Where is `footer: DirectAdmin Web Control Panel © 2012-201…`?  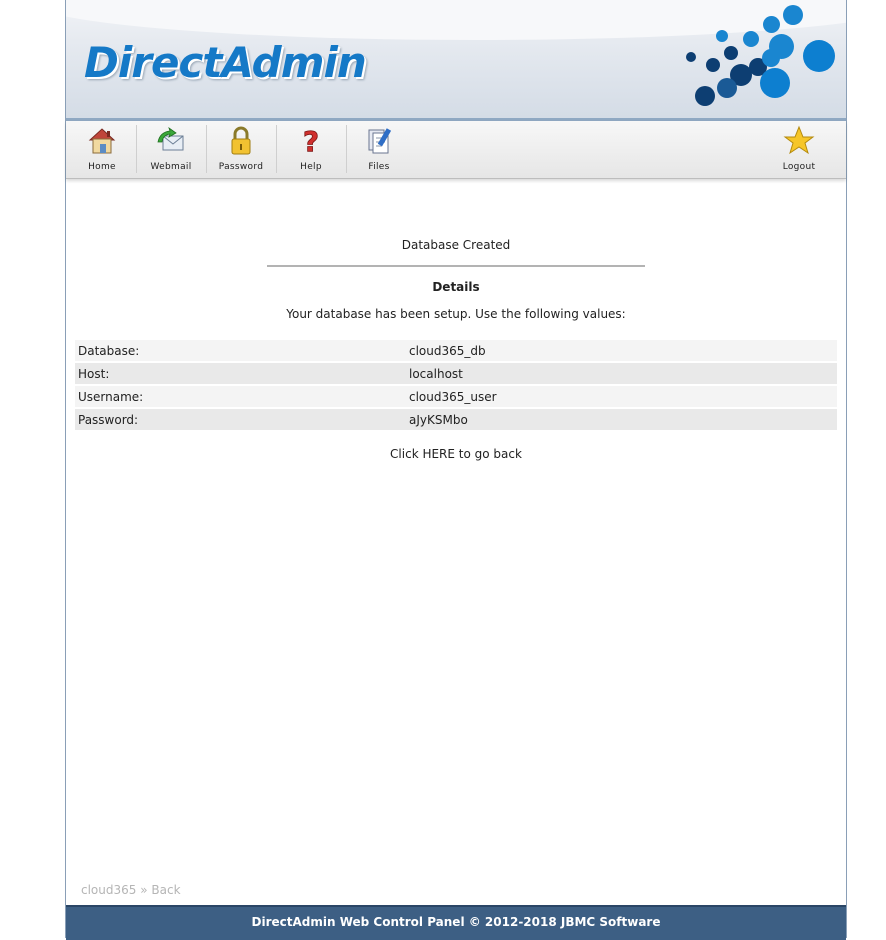 footer: DirectAdmin Web Control Panel © 2012-201… is located at coordinates (456, 922).